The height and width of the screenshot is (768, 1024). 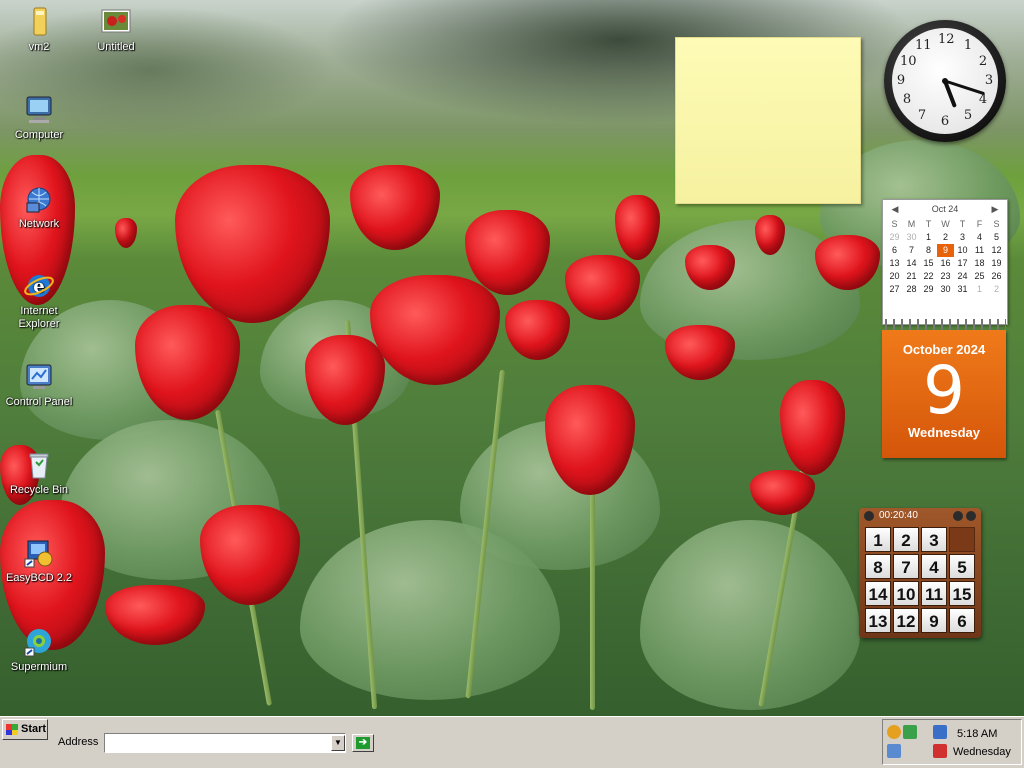 I want to click on recycle-bin-icon, so click(x=39, y=465).